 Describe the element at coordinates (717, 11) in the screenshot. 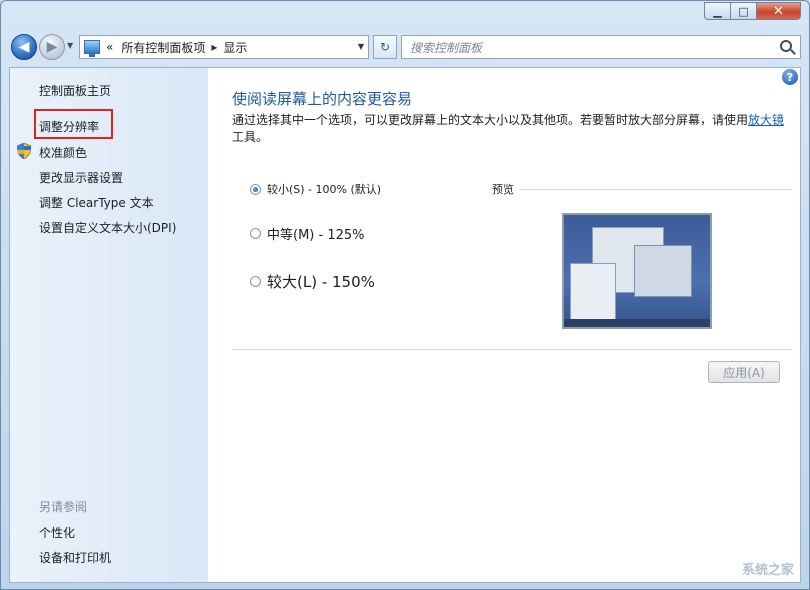

I see `minimize-button: ▁` at that location.